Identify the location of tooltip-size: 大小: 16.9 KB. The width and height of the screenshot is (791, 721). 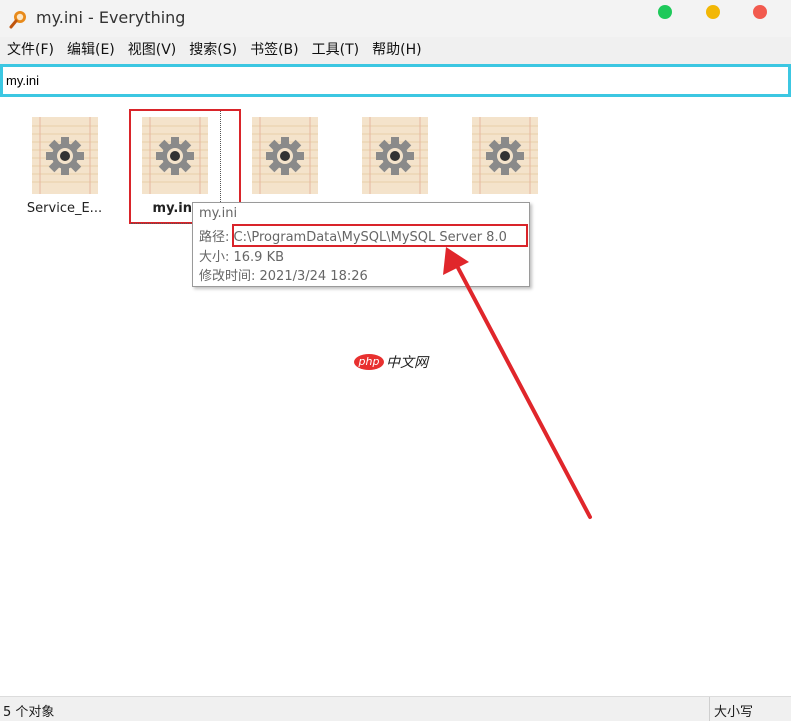
(242, 257).